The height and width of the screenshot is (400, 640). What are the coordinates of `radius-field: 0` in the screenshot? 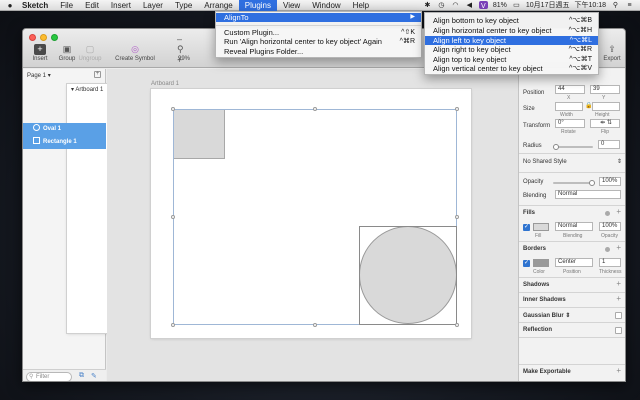 It's located at (609, 144).